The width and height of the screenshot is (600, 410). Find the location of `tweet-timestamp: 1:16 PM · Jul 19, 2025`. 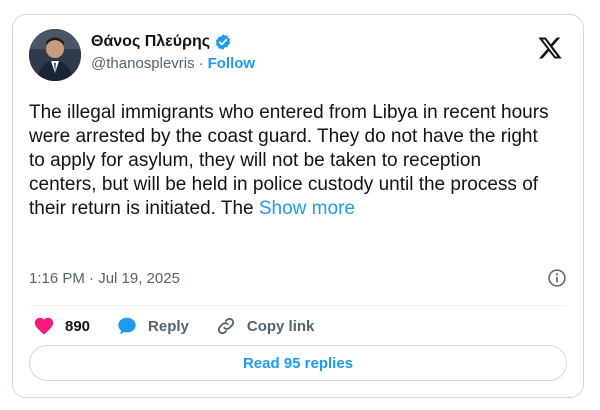

tweet-timestamp: 1:16 PM · Jul 19, 2025 is located at coordinates (104, 278).